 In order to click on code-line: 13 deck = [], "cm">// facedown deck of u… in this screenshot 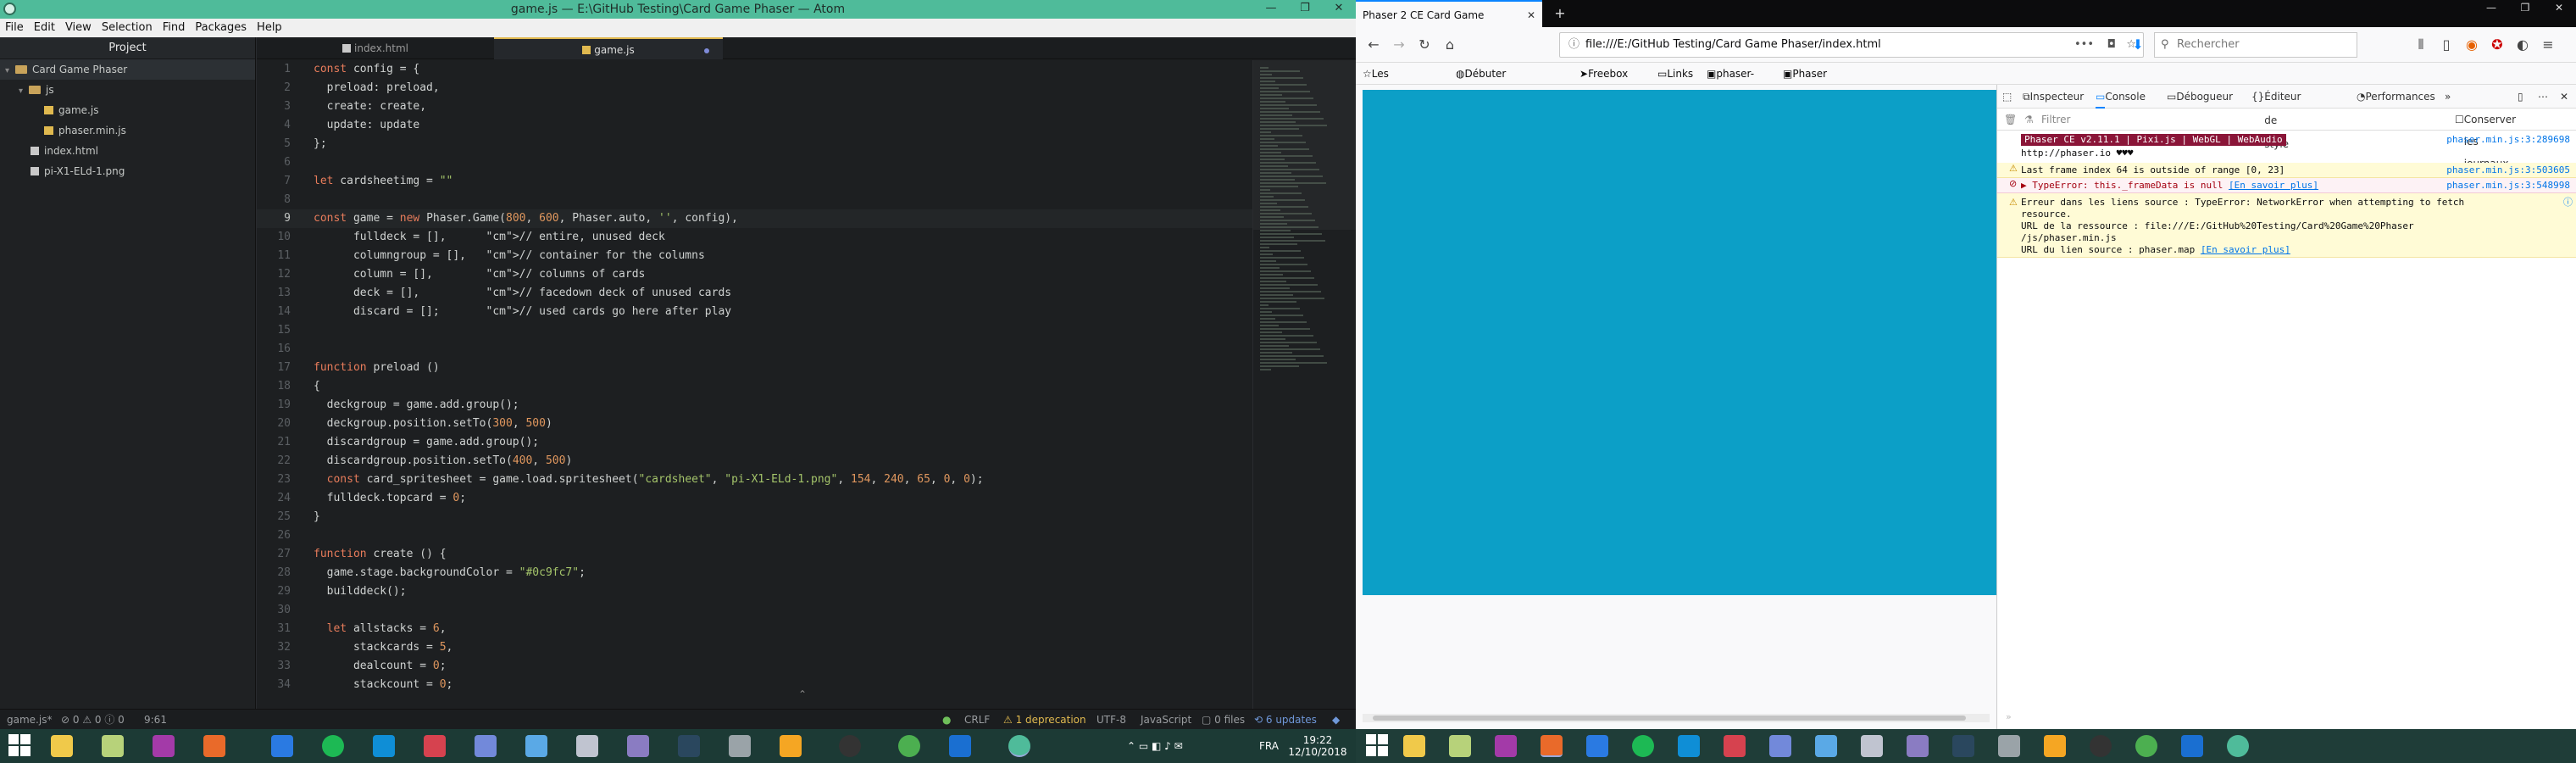, I will do `click(754, 293)`.